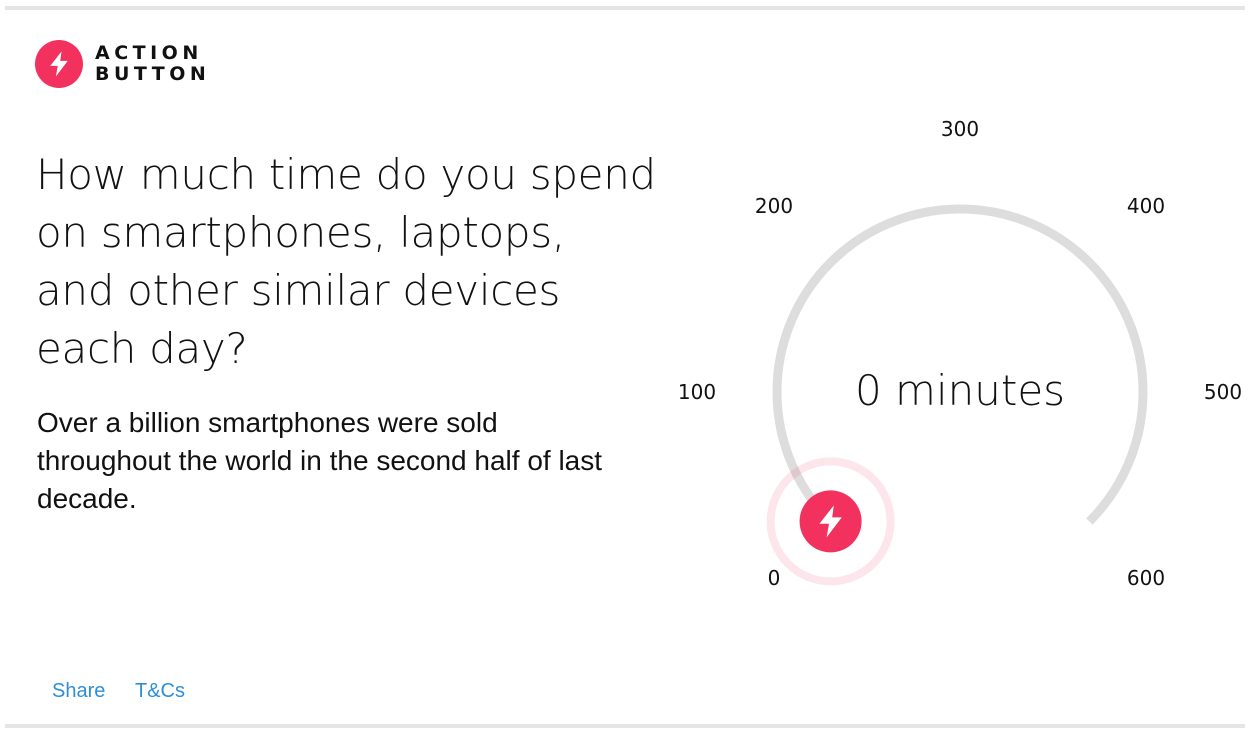  Describe the element at coordinates (774, 206) in the screenshot. I see `dial-tick-label: 200` at that location.